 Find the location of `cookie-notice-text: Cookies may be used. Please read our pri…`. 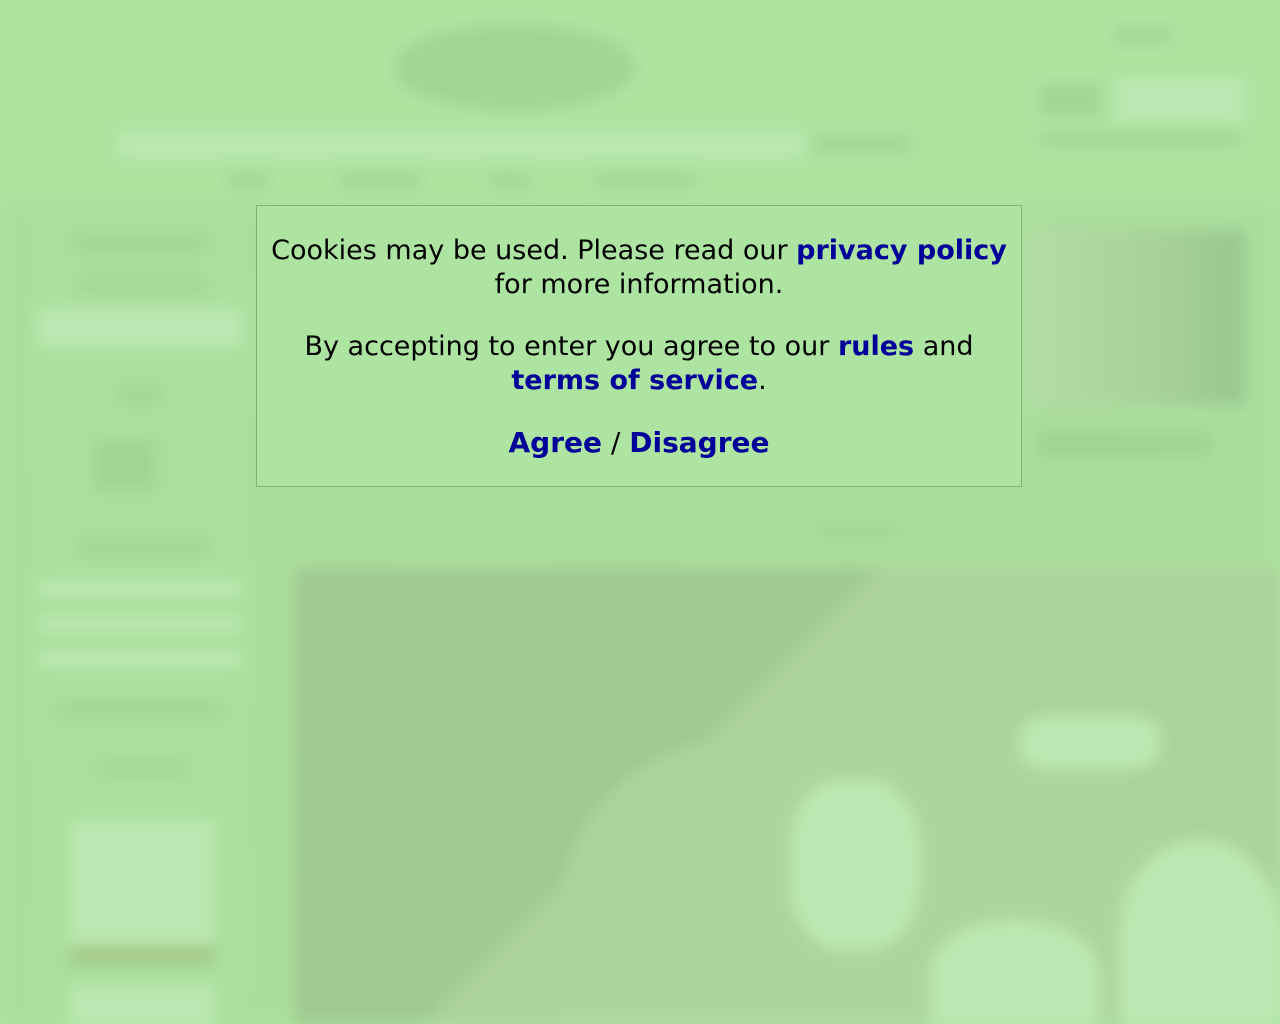

cookie-notice-text: Cookies may be used. Please read our pri… is located at coordinates (639, 268).